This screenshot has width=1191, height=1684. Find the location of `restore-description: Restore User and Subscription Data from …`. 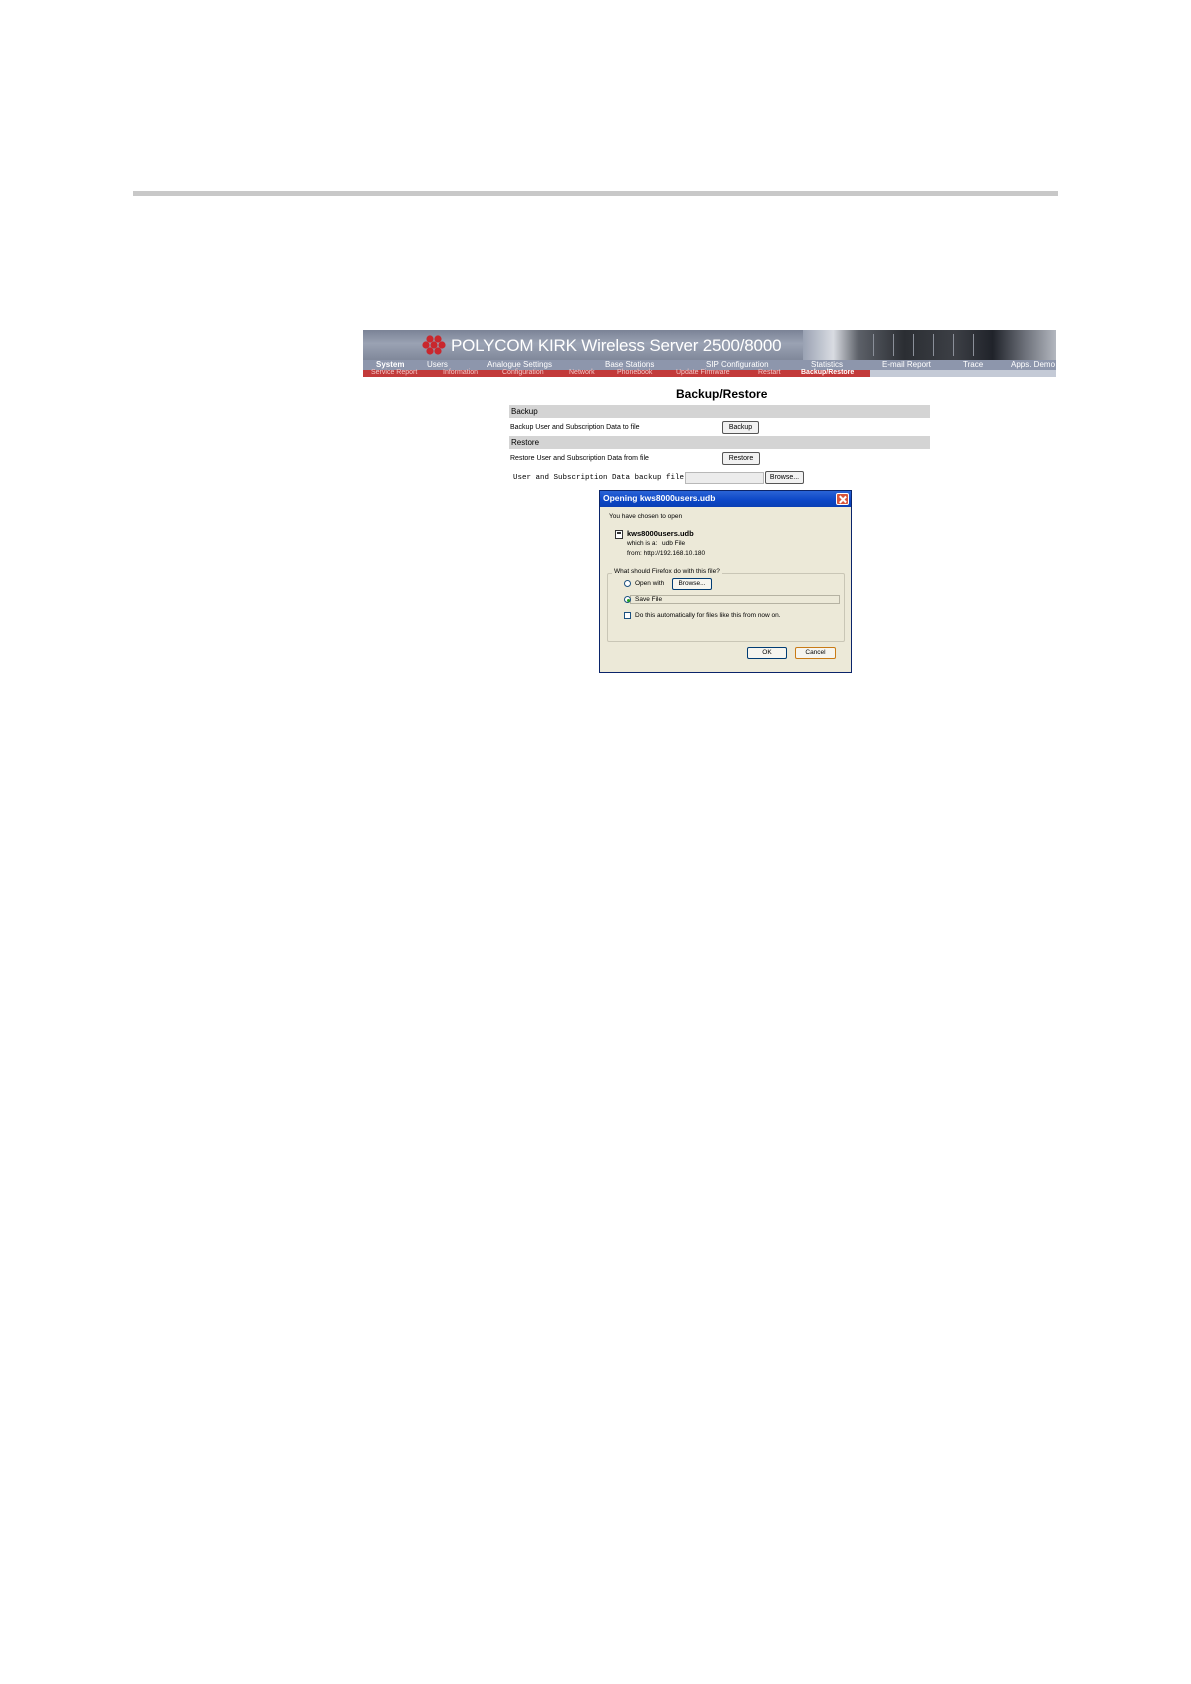

restore-description: Restore User and Subscription Data from … is located at coordinates (579, 458).